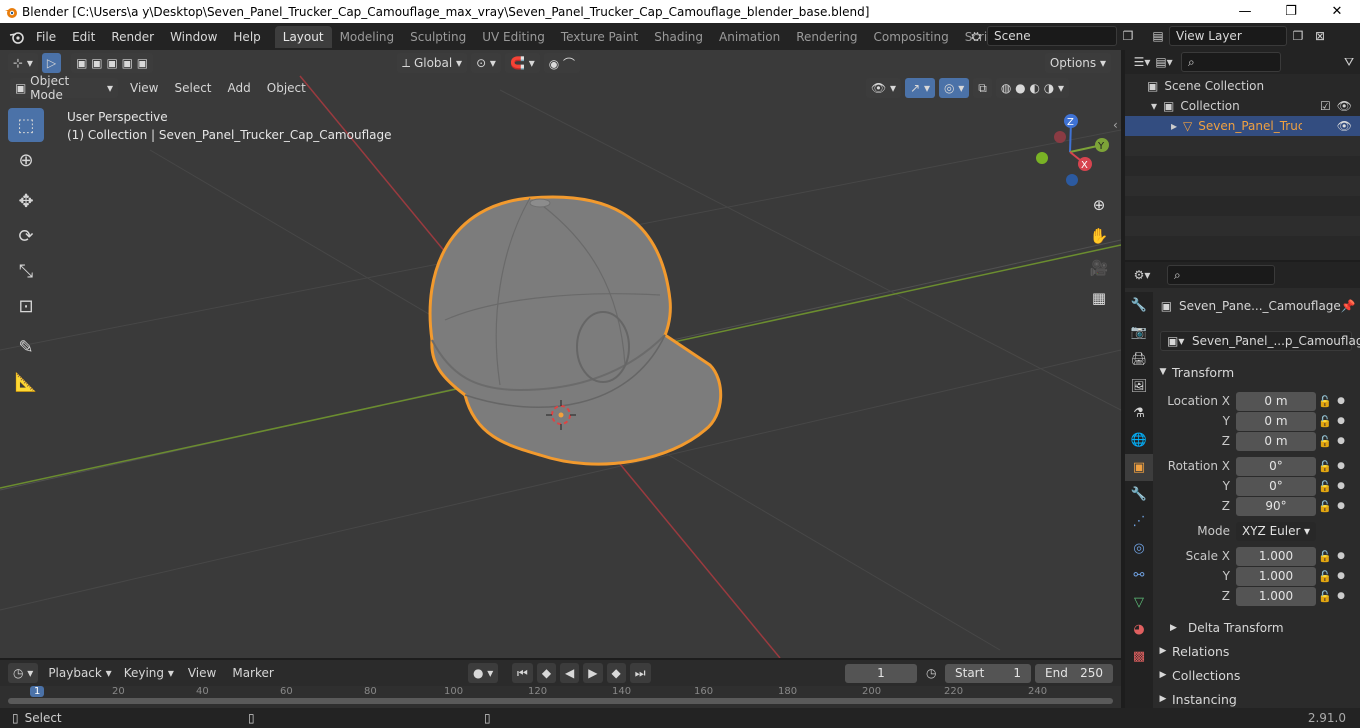 This screenshot has width=1360, height=728. Describe the element at coordinates (26, 160) in the screenshot. I see `cursor-tool-icon: ⊕` at that location.